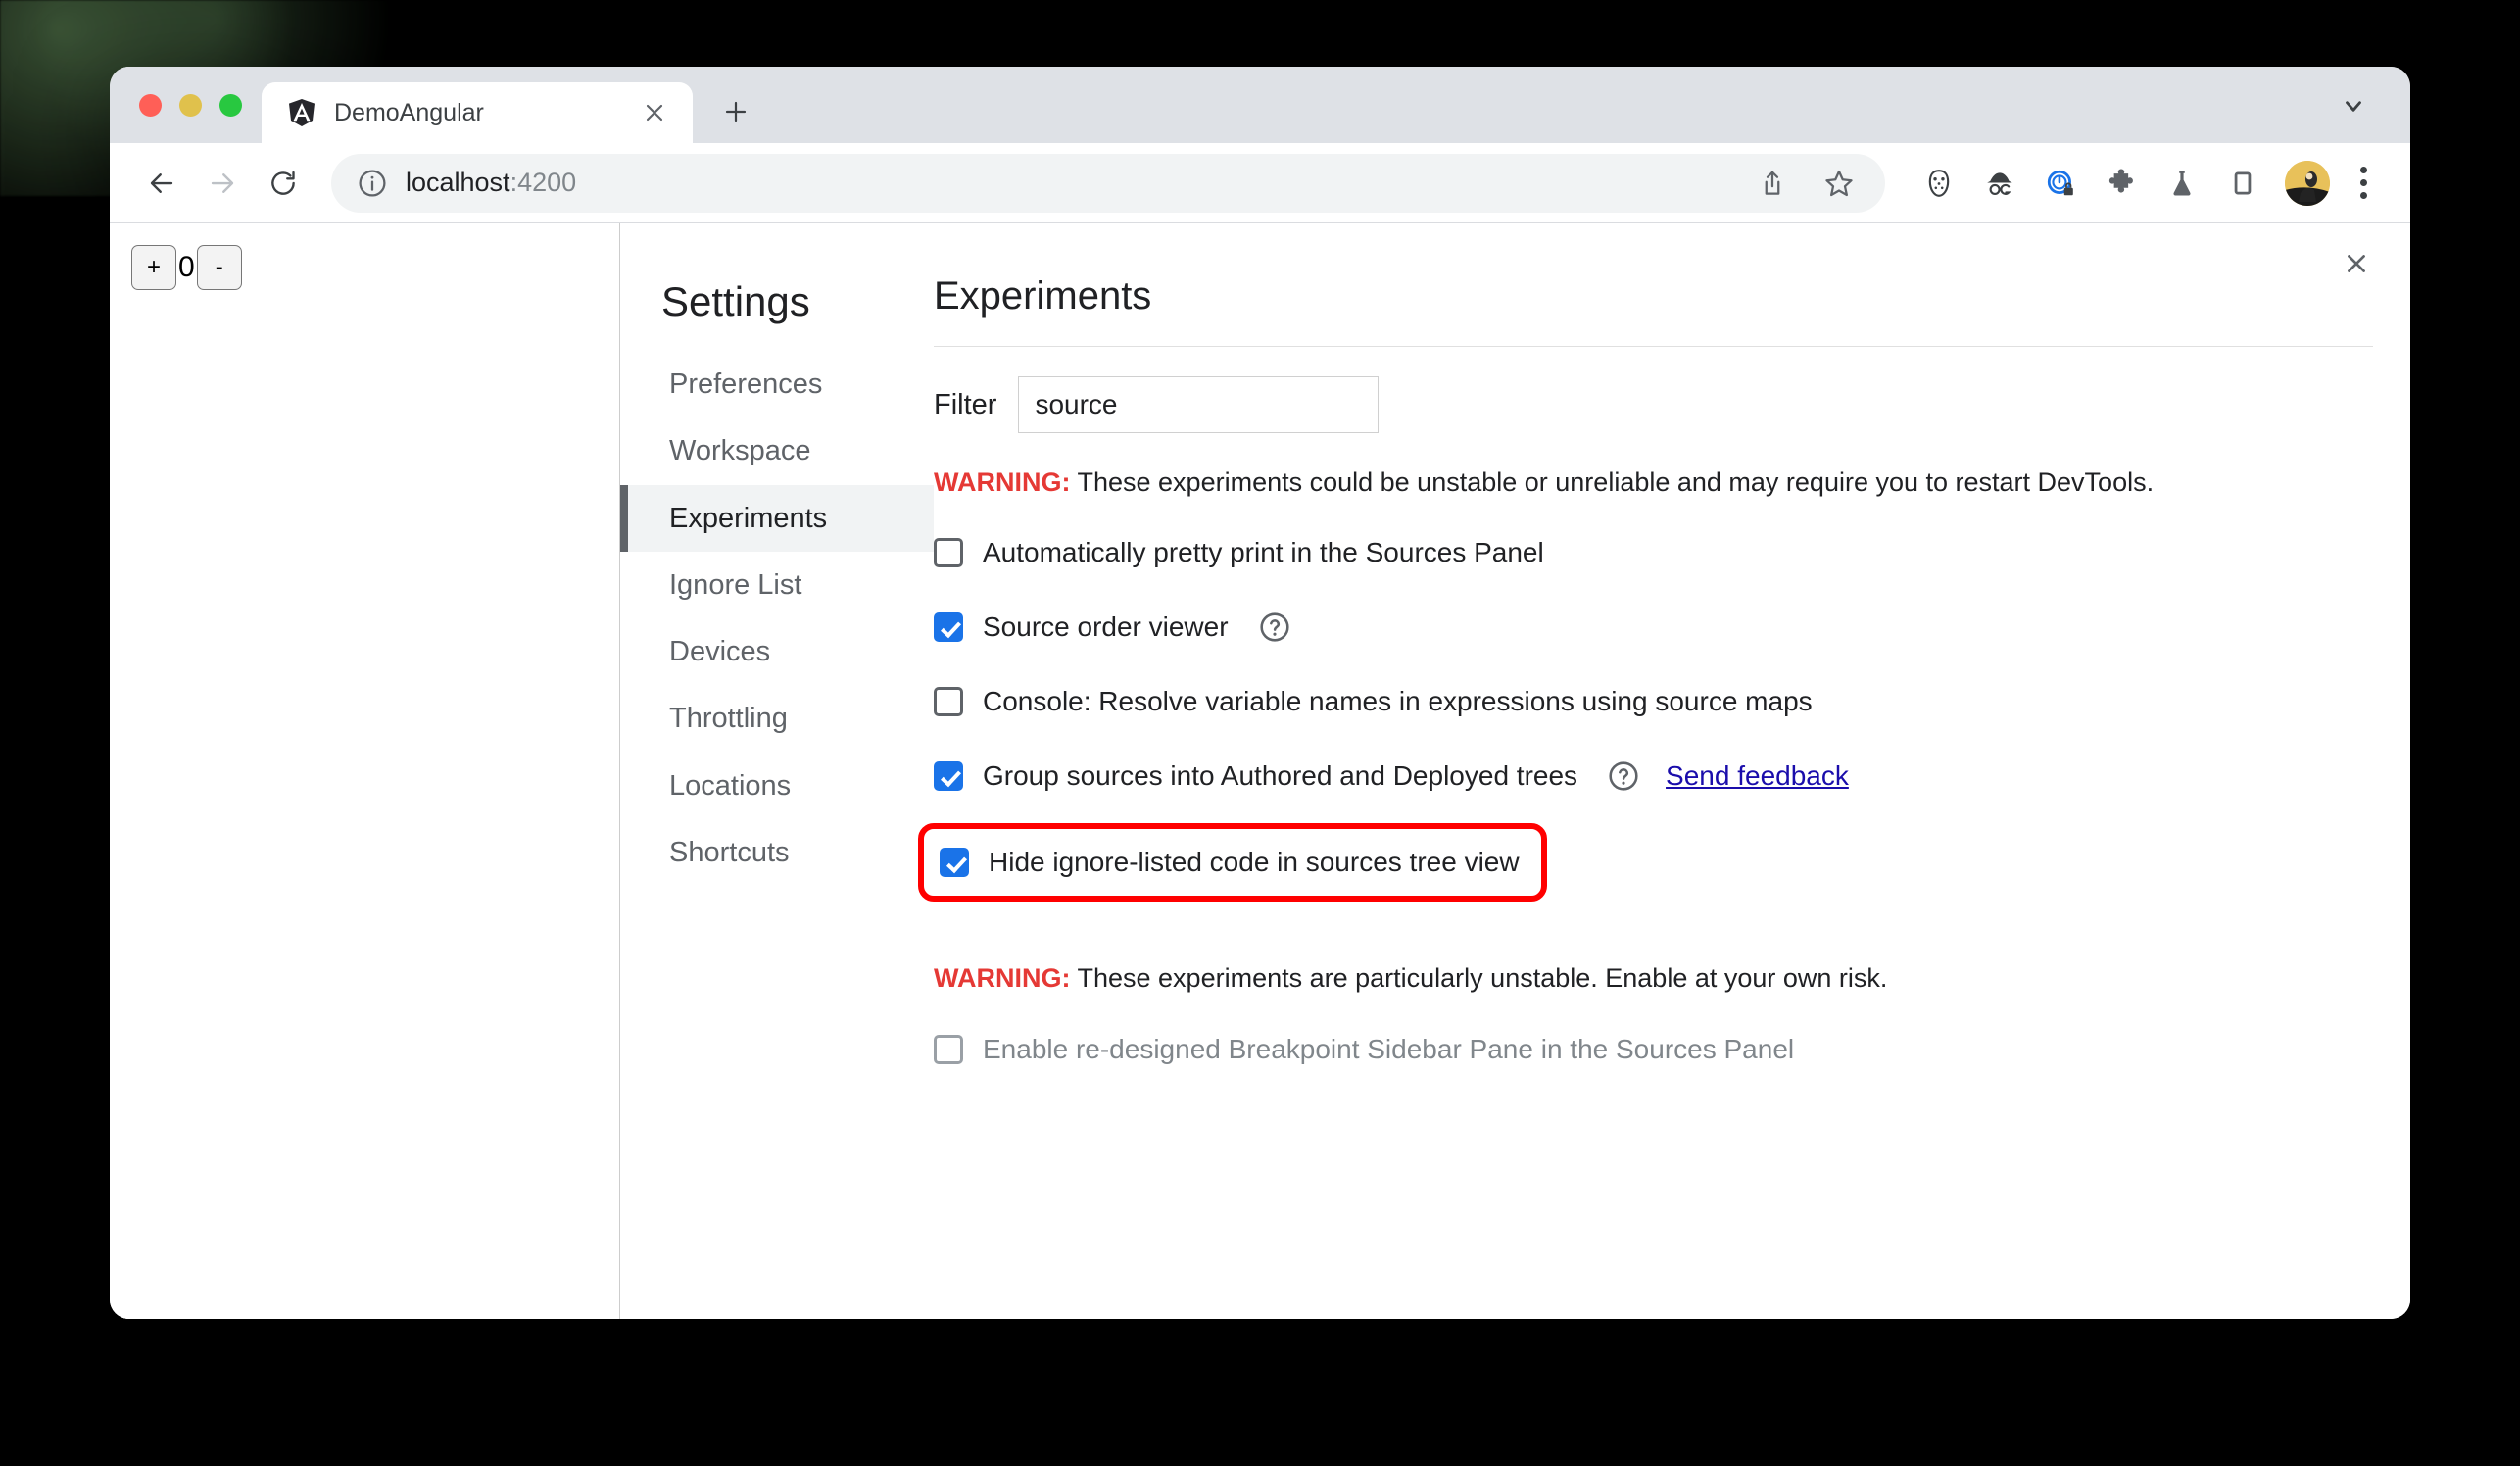 The width and height of the screenshot is (2520, 1466). I want to click on checkbox-console-resolve-variables, so click(948, 702).